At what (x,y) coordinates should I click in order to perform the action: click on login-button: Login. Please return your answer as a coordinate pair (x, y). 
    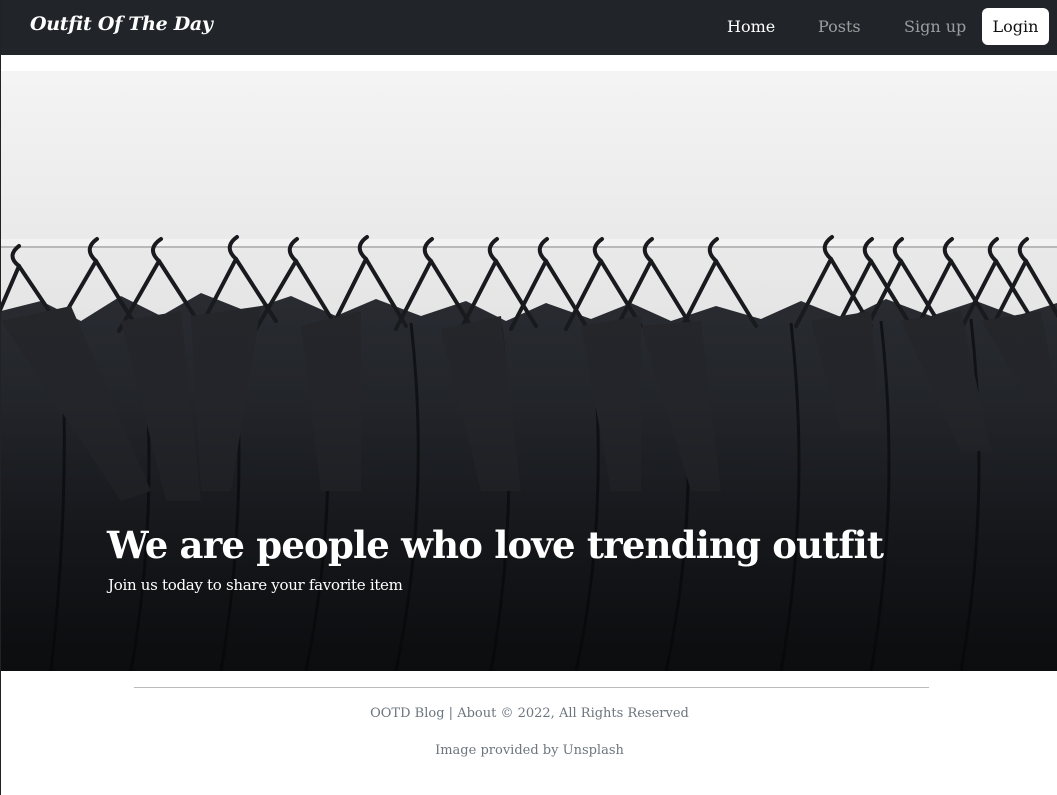
    Looking at the image, I should click on (1015, 26).